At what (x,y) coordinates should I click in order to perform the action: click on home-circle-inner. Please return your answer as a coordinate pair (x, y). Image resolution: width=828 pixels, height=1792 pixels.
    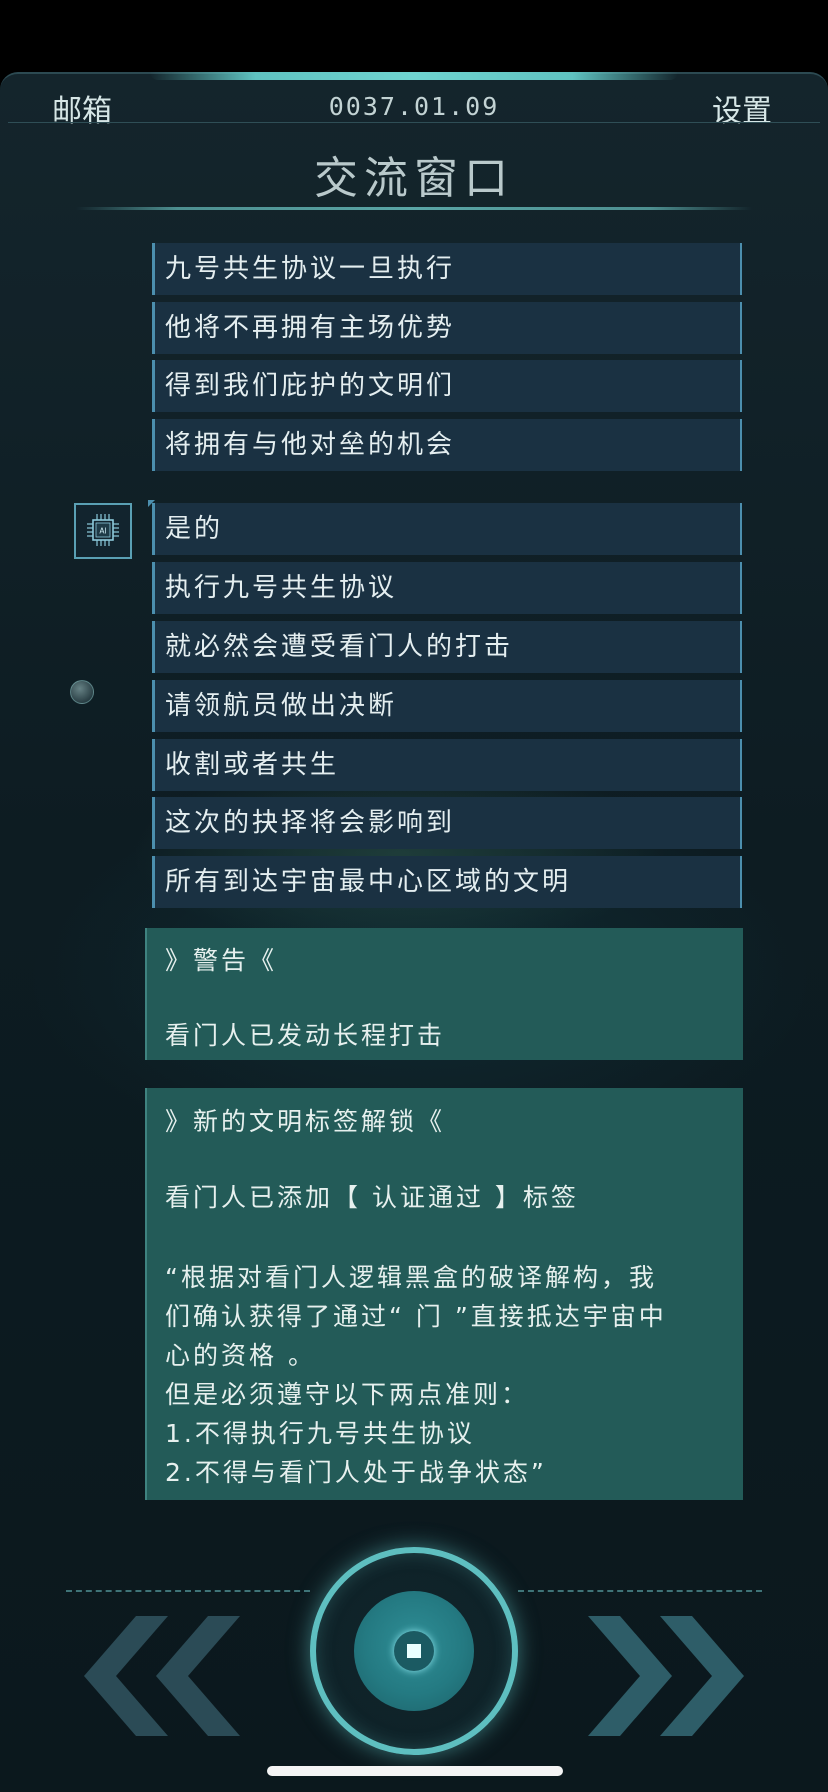
    Looking at the image, I should click on (414, 1651).